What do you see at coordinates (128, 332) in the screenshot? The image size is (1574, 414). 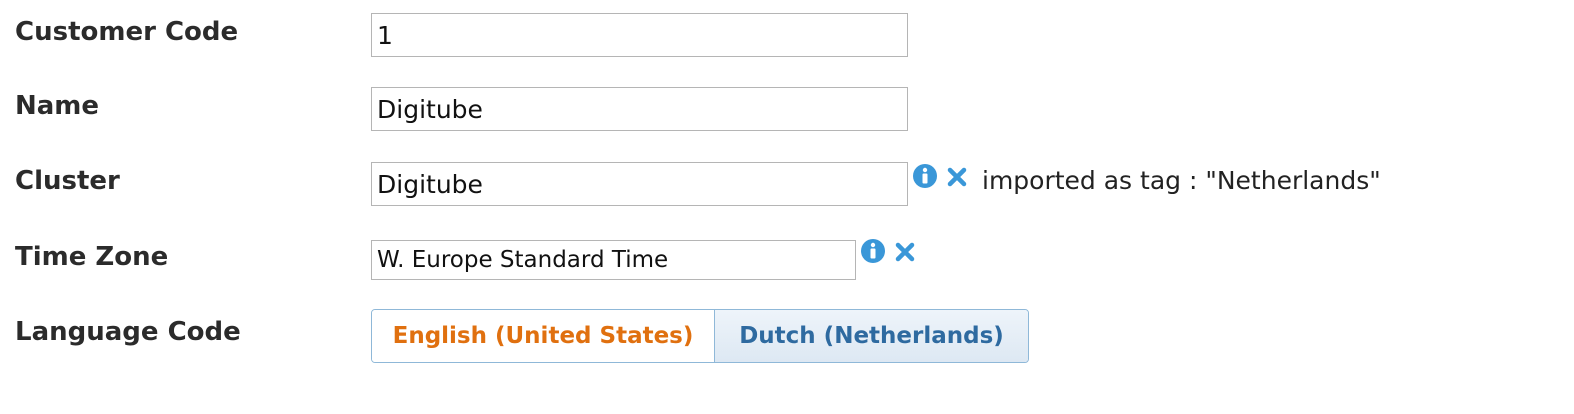 I see `language-code-label: Language Code` at bounding box center [128, 332].